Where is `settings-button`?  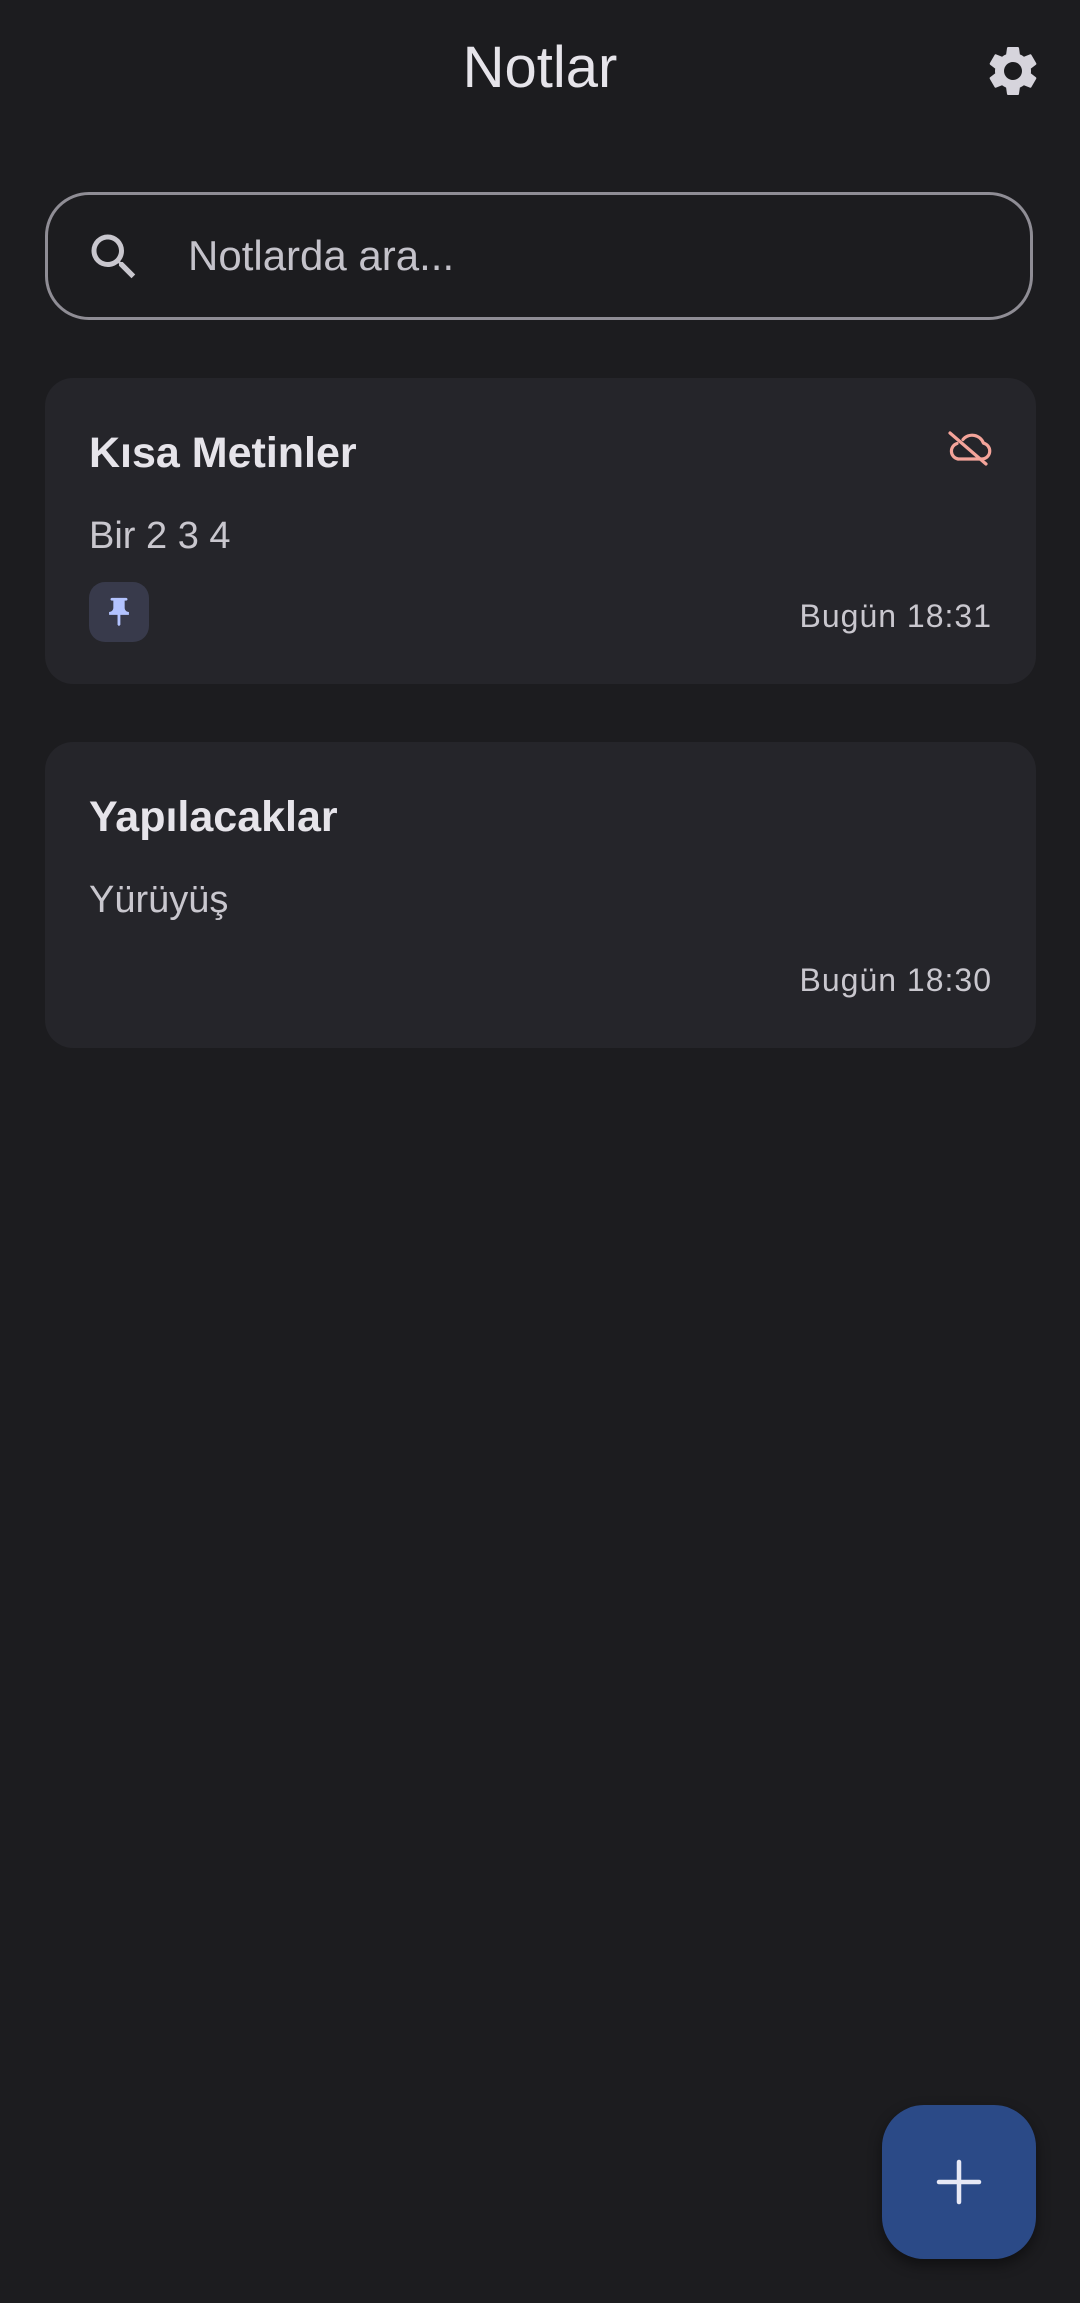
settings-button is located at coordinates (1013, 71).